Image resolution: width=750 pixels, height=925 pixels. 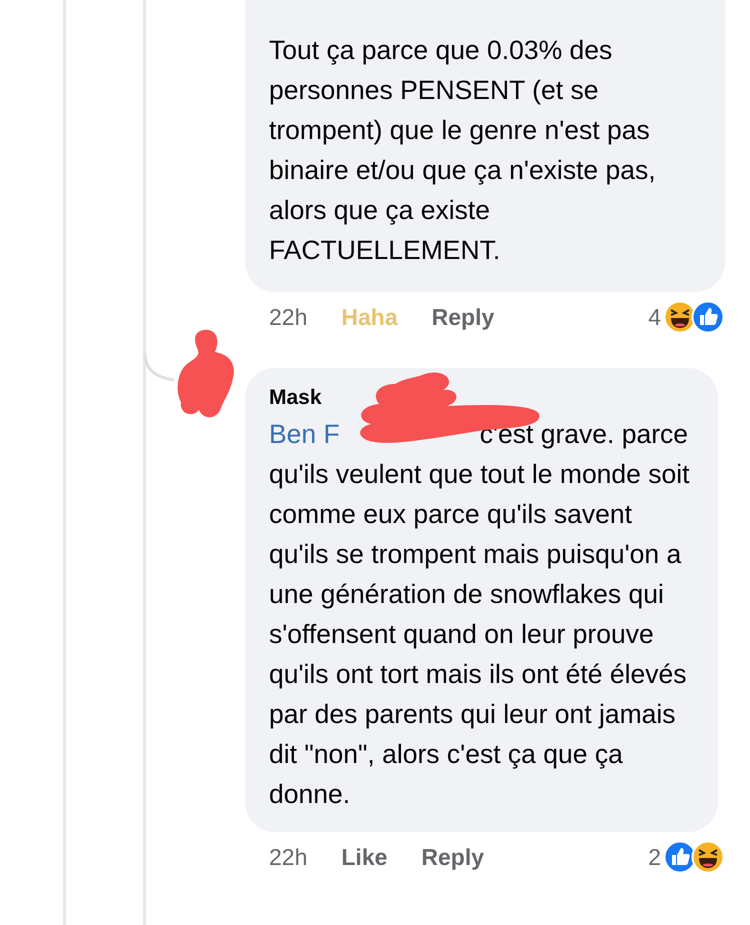 I want to click on reaction-count: 4, so click(x=654, y=317).